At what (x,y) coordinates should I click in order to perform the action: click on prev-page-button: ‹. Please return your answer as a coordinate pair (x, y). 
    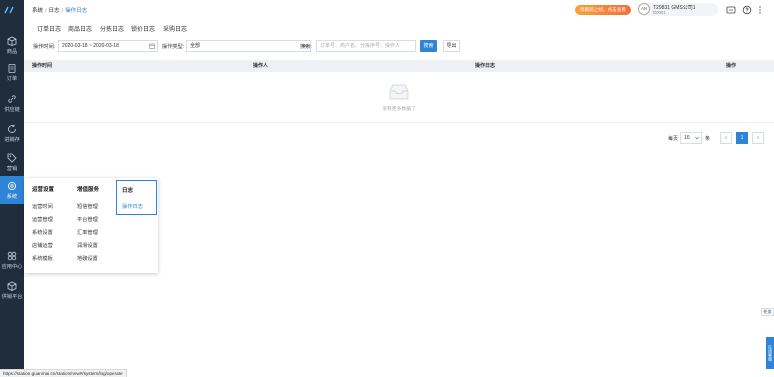
    Looking at the image, I should click on (726, 138).